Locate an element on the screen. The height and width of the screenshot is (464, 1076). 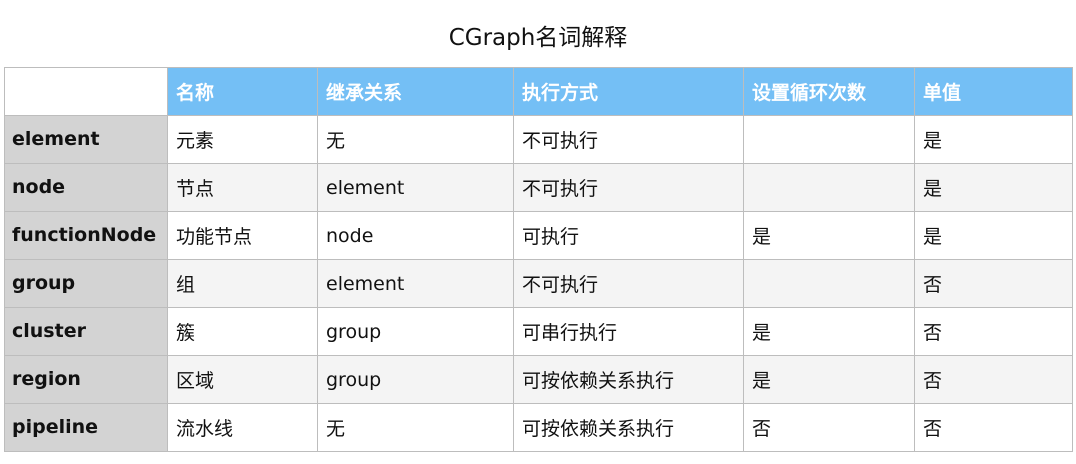
table-row: cluster 簇 group 可串行执行 是 否 is located at coordinates (538, 331).